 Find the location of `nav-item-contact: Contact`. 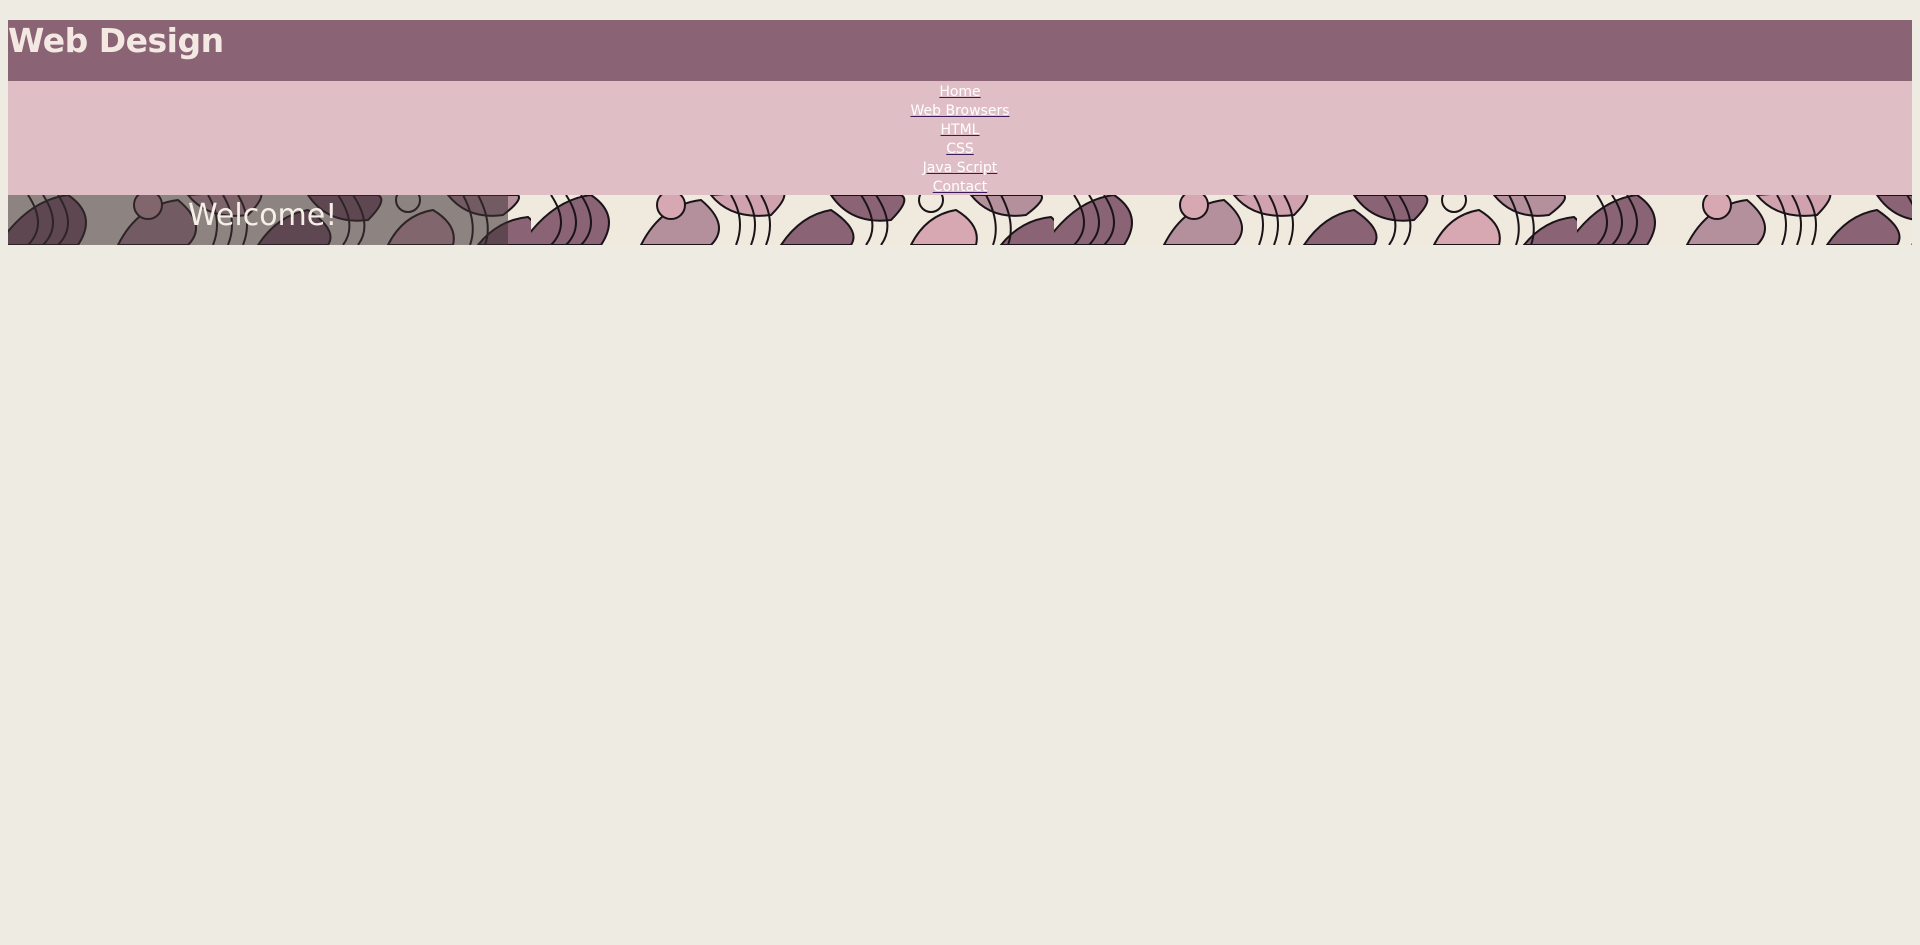

nav-item-contact: Contact is located at coordinates (960, 186).